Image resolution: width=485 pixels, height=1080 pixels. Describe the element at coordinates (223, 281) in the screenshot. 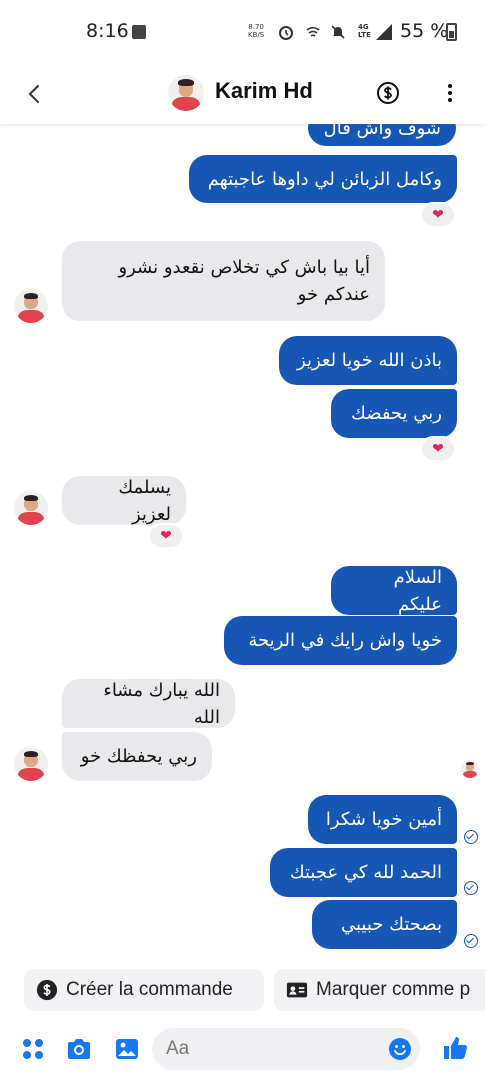

I see `message-incoming: أيا بيا باش كي تخلاص نقعدو نشرو عندكم خو` at that location.